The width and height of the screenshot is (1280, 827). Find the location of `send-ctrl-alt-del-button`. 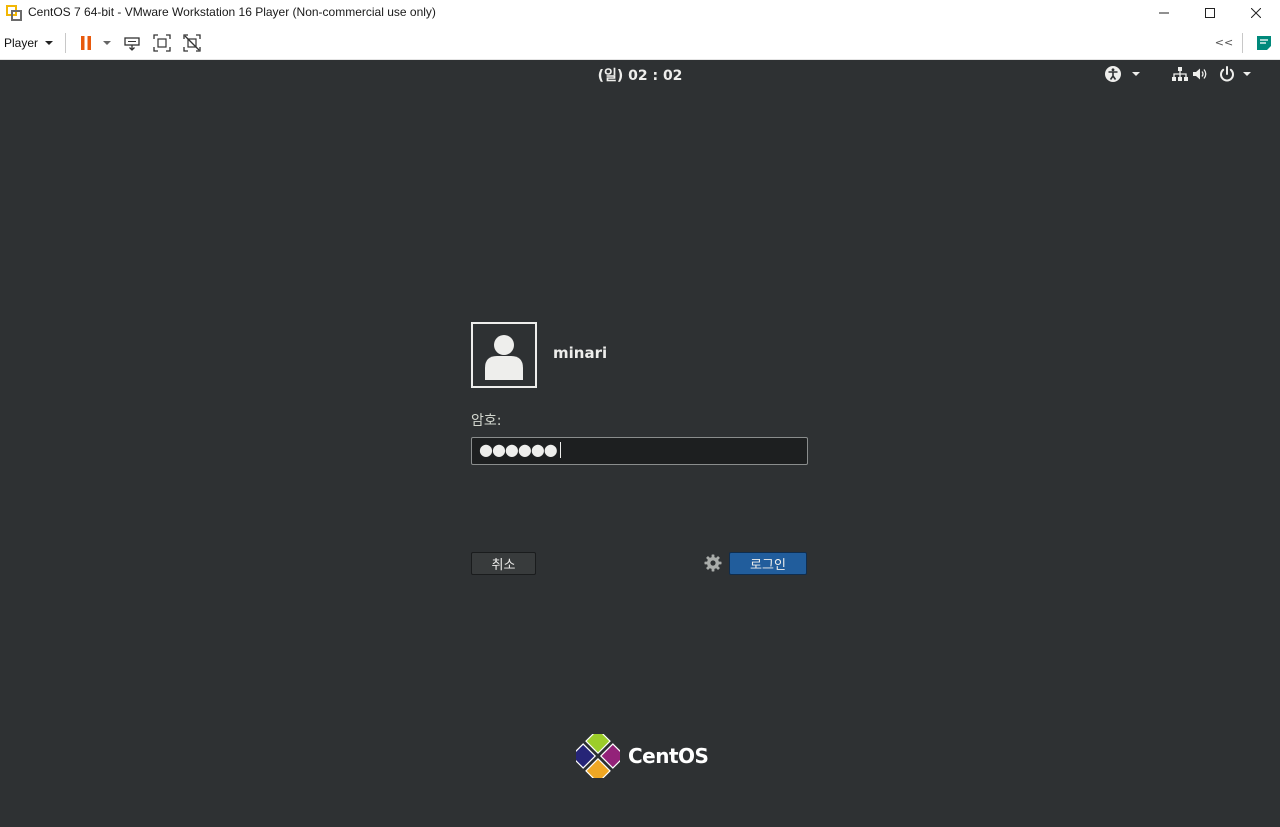

send-ctrl-alt-del-button is located at coordinates (132, 42).